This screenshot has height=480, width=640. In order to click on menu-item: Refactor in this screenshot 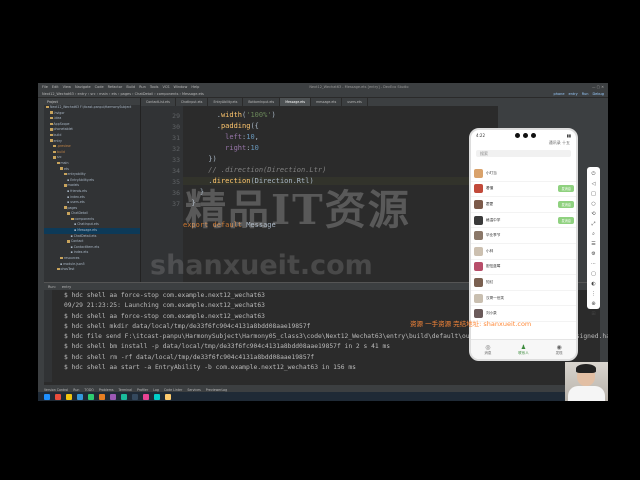, I will do `click(115, 87)`.